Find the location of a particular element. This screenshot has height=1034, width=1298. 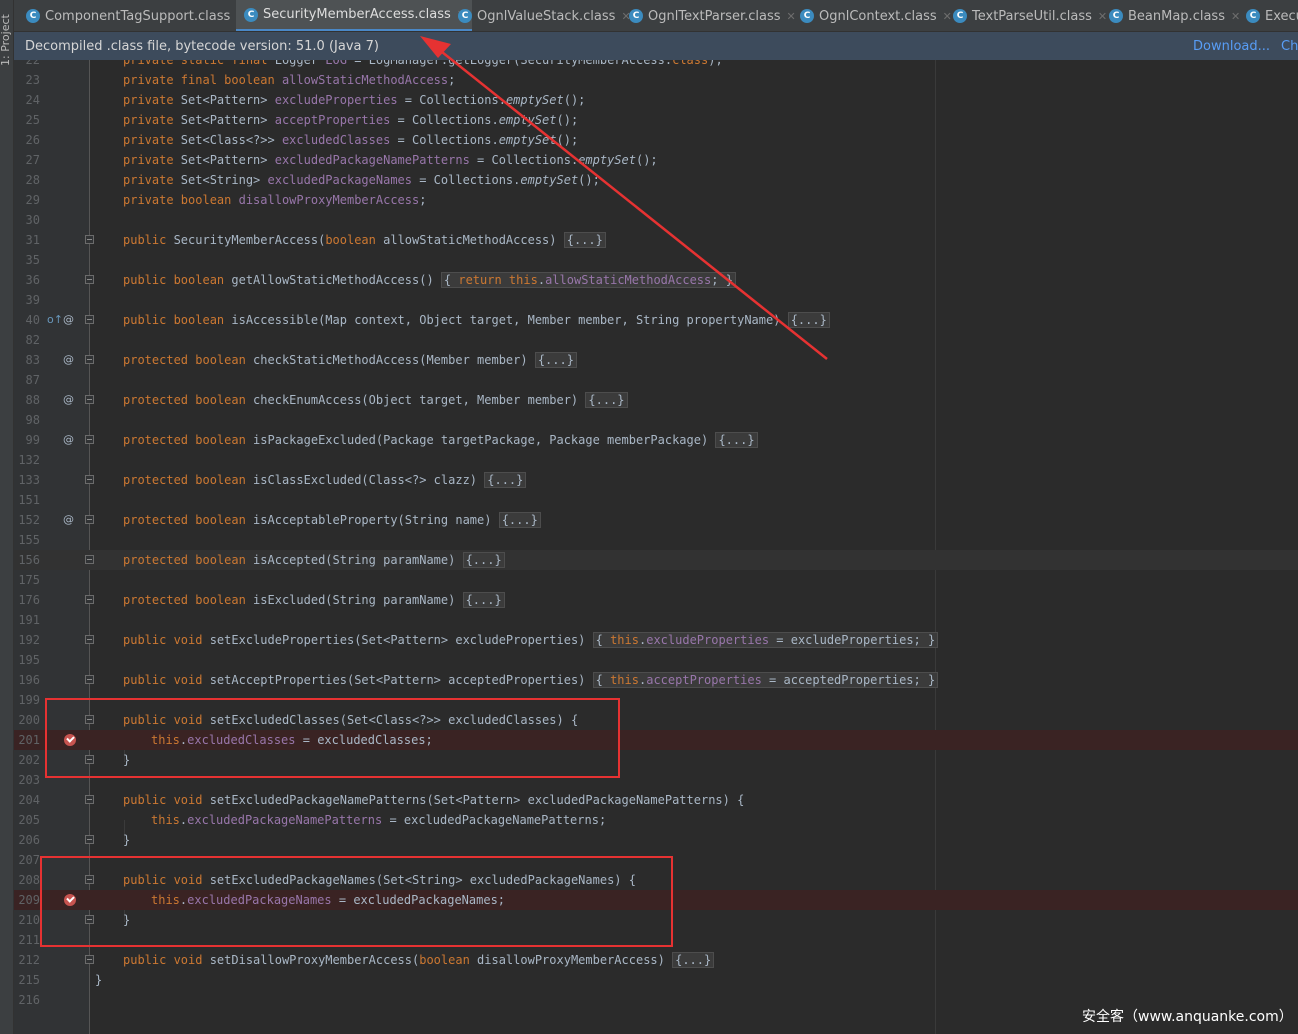

tab-label: OgnlValueStack.class is located at coordinates (546, 16).